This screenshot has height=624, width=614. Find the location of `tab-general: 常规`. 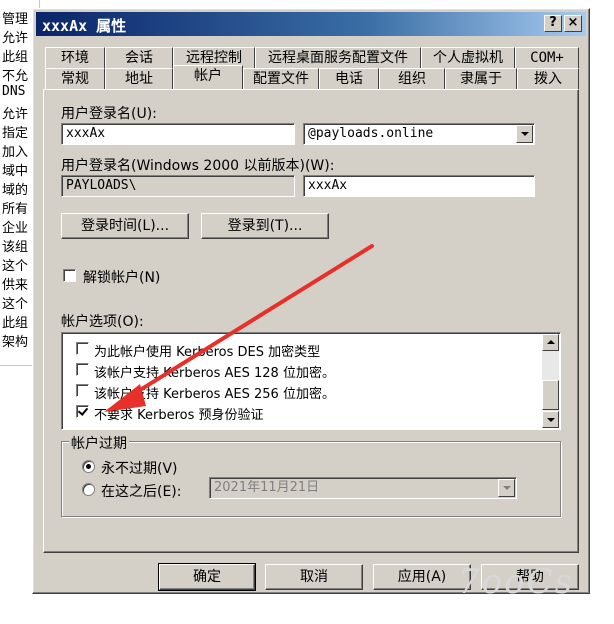

tab-general: 常规 is located at coordinates (75, 78).